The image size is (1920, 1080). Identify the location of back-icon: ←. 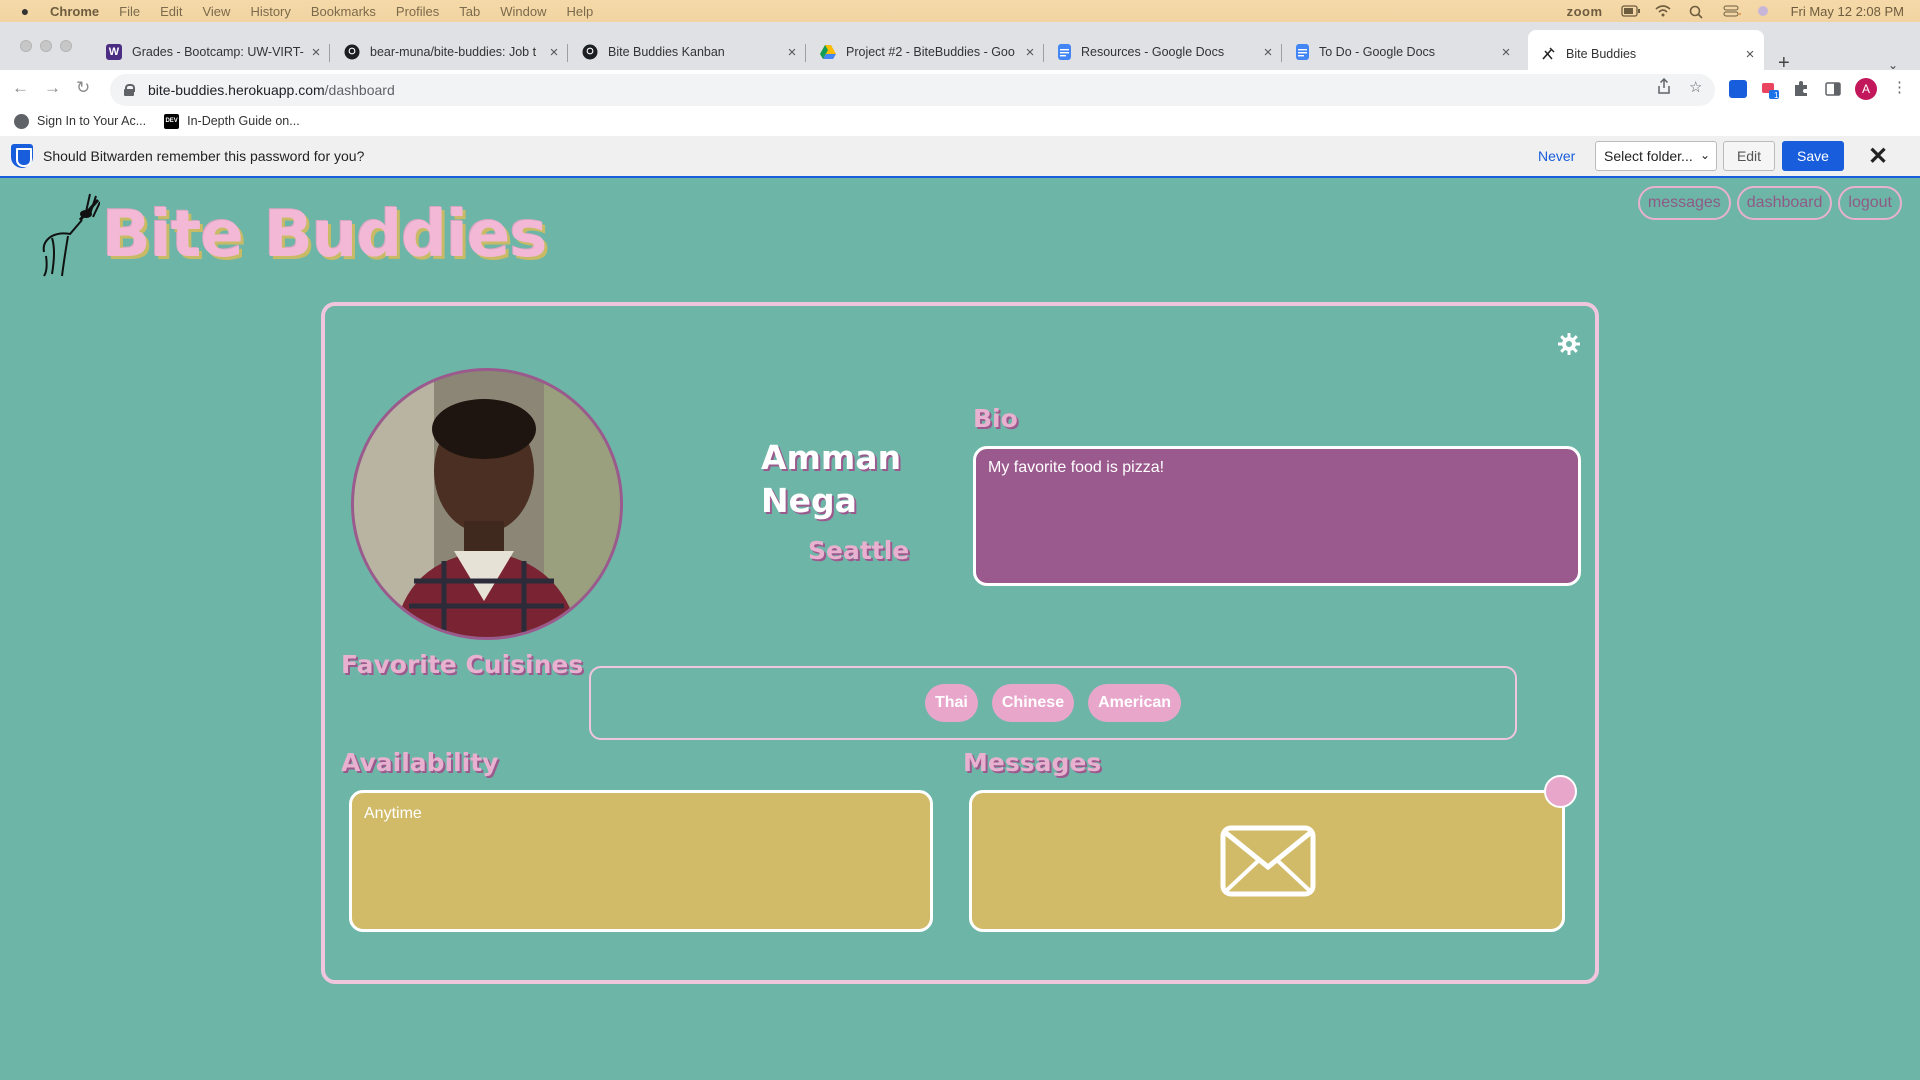
(20, 88).